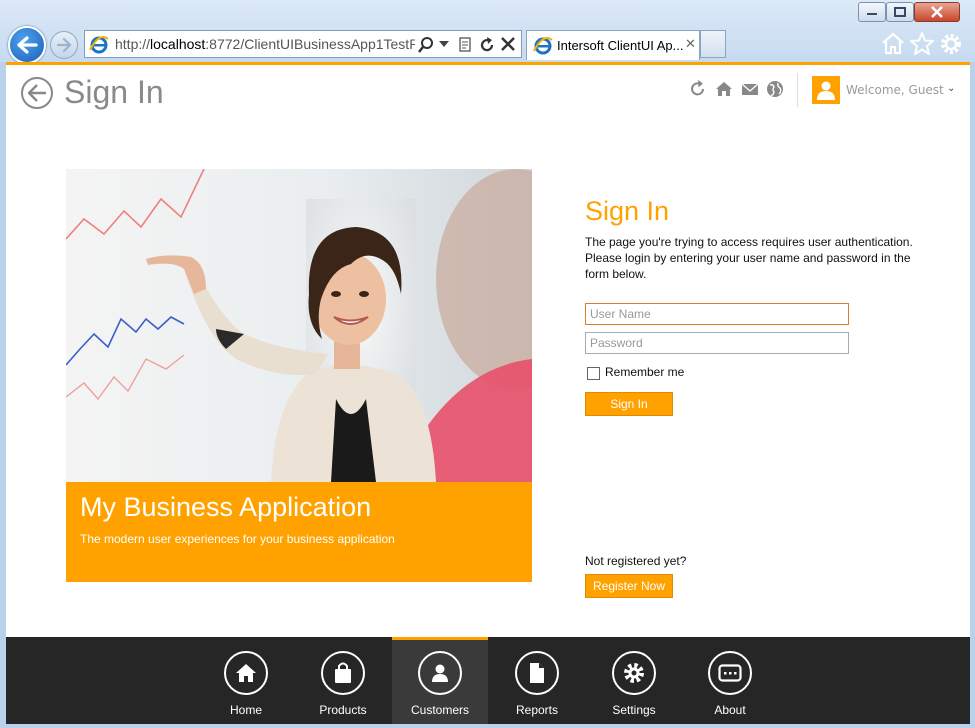 The image size is (975, 728). I want to click on nav-item-reports: Reports, so click(537, 682).